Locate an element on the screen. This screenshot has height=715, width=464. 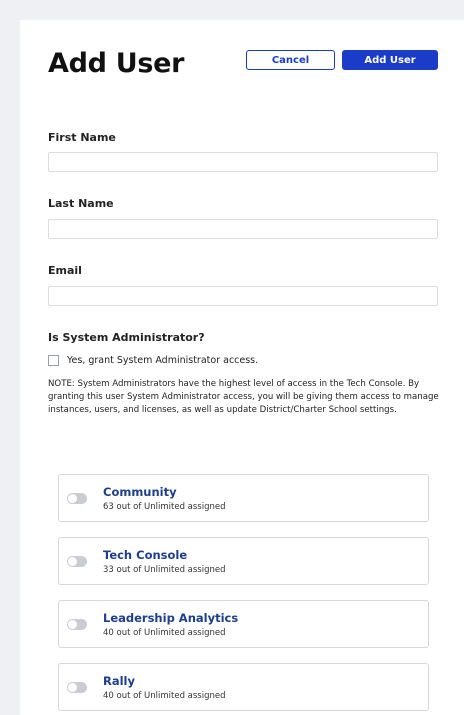
cancel-button: Cancel is located at coordinates (290, 60).